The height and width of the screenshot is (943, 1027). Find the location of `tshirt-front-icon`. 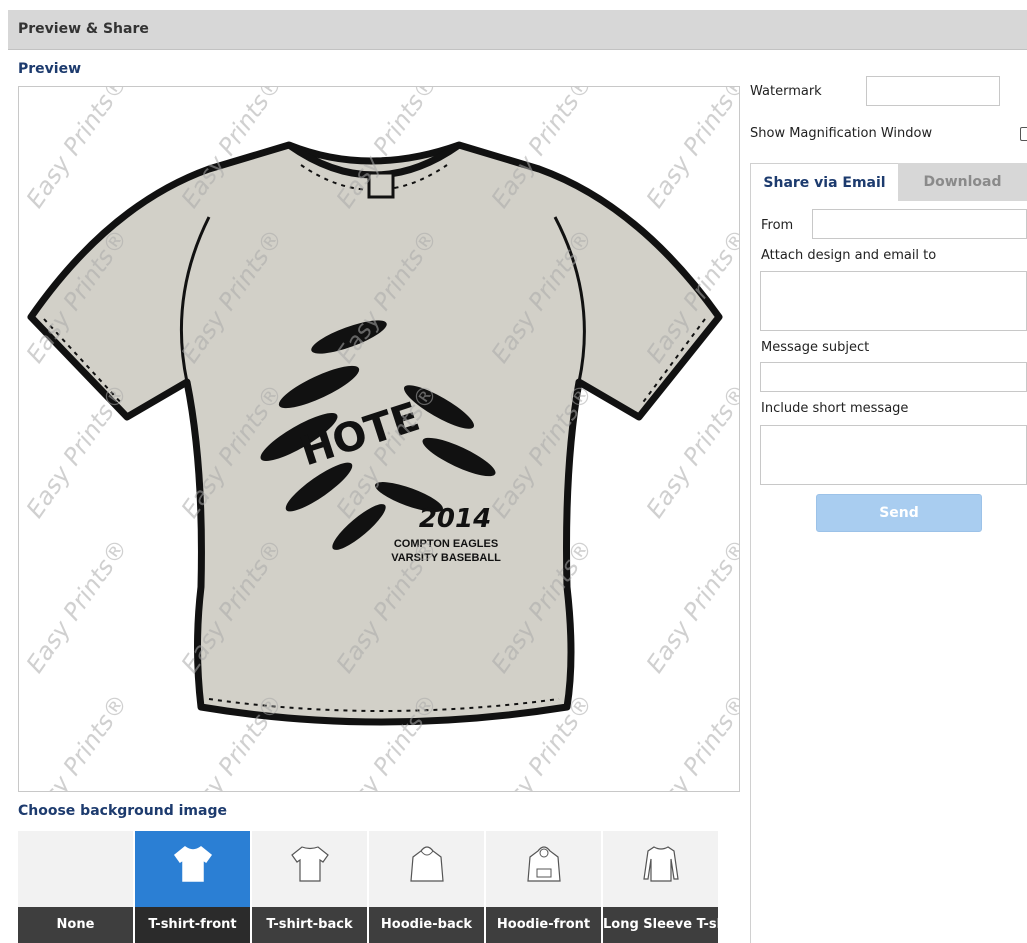

tshirt-front-icon is located at coordinates (193, 864).